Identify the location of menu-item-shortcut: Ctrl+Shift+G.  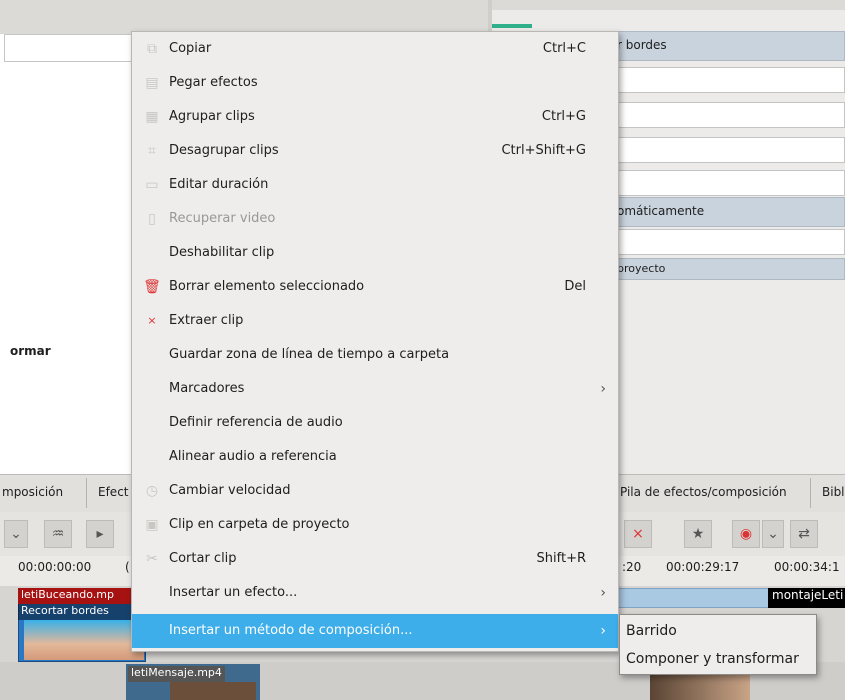
(543, 150).